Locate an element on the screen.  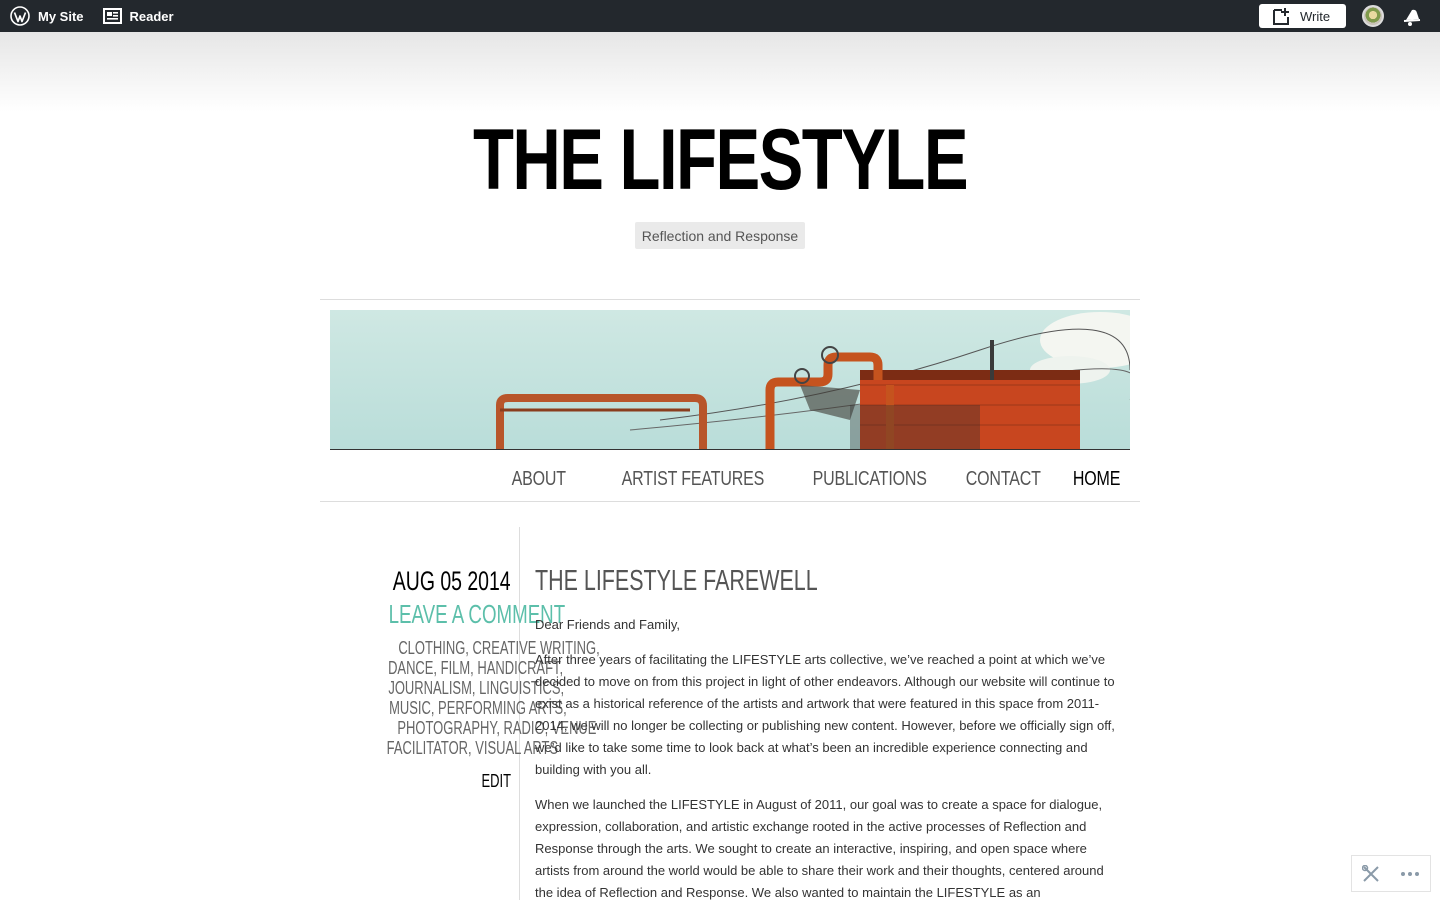
reader-icon is located at coordinates (112, 16).